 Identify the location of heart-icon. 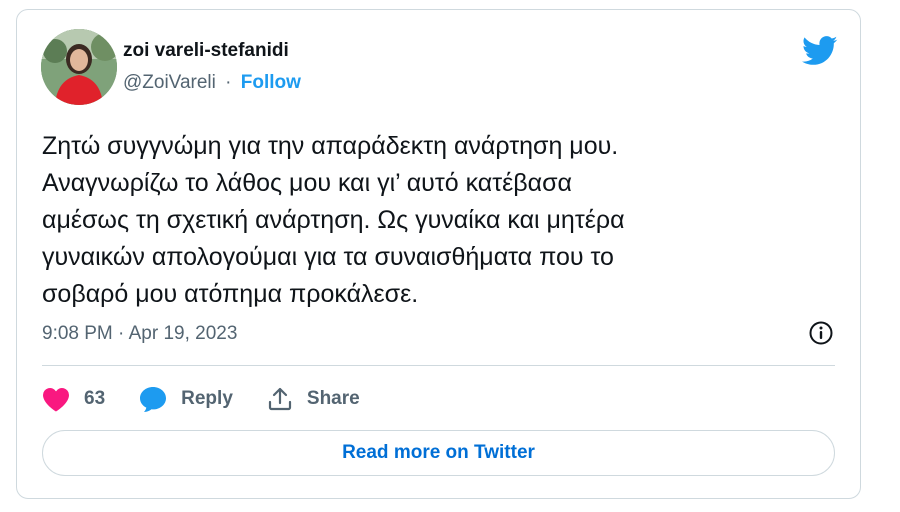
(56, 399).